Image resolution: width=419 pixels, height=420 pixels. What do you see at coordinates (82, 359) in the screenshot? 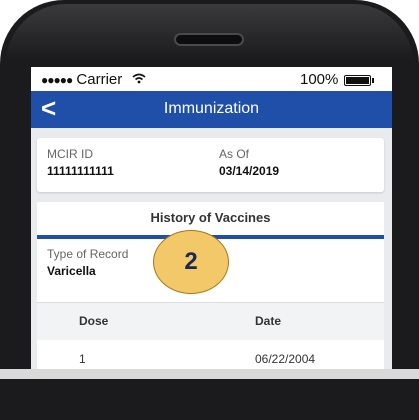
I see `dose-cell: 1` at bounding box center [82, 359].